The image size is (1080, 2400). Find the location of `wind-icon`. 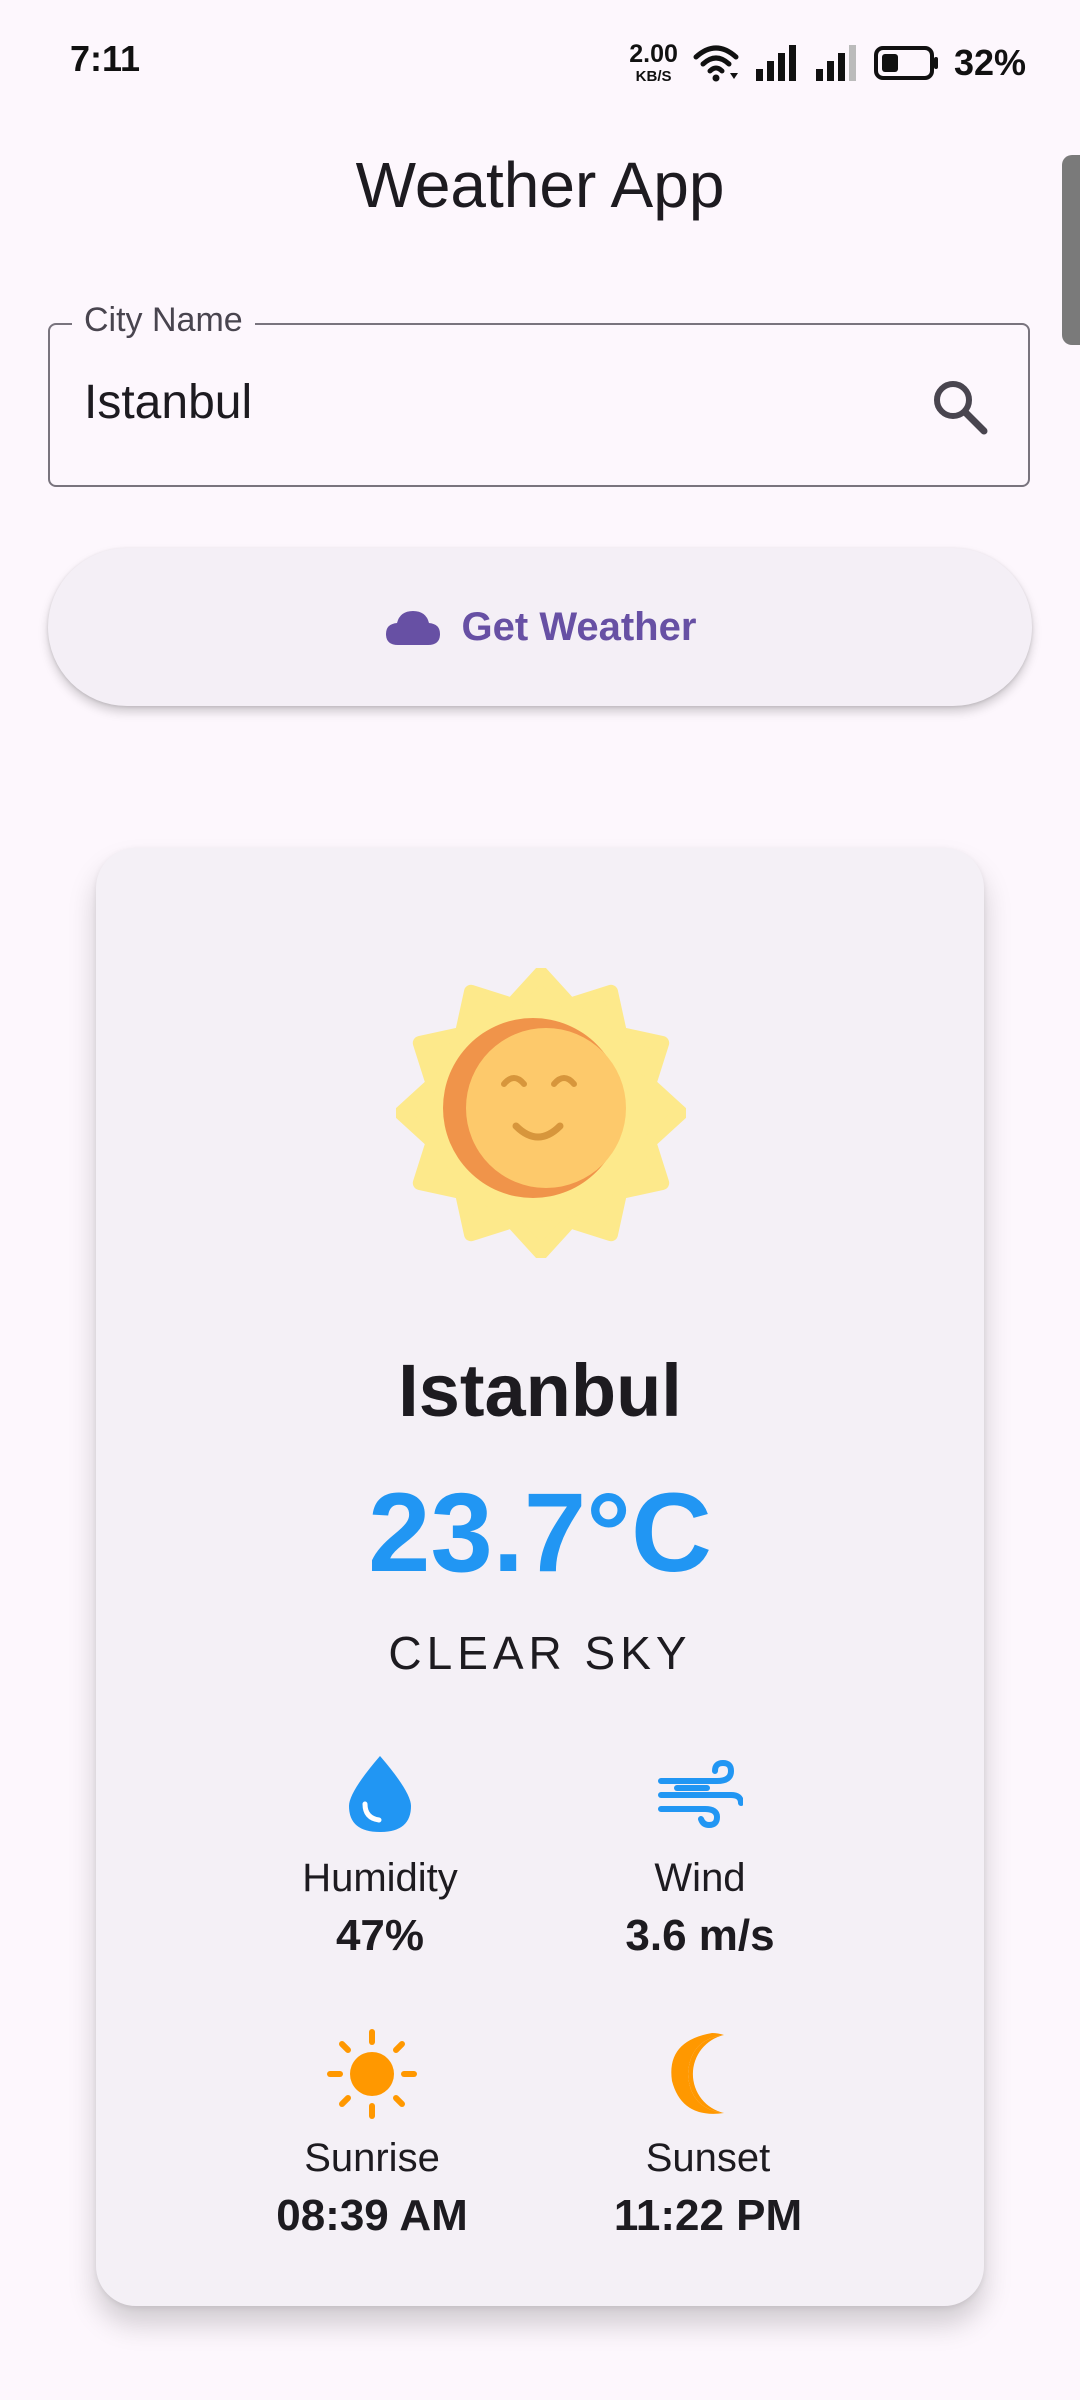

wind-icon is located at coordinates (700, 1794).